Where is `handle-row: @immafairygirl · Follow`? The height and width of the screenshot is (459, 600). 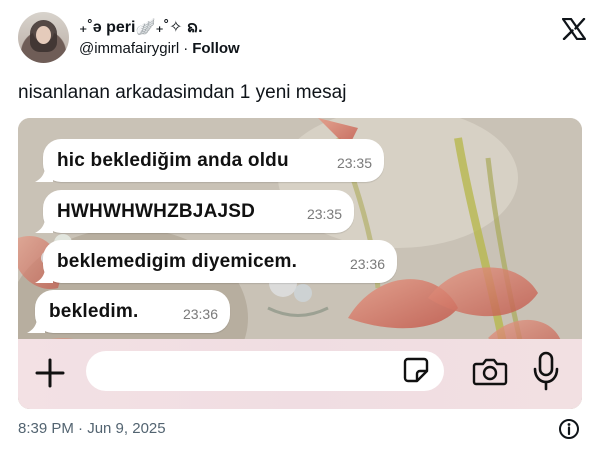 handle-row: @immafairygirl · Follow is located at coordinates (159, 48).